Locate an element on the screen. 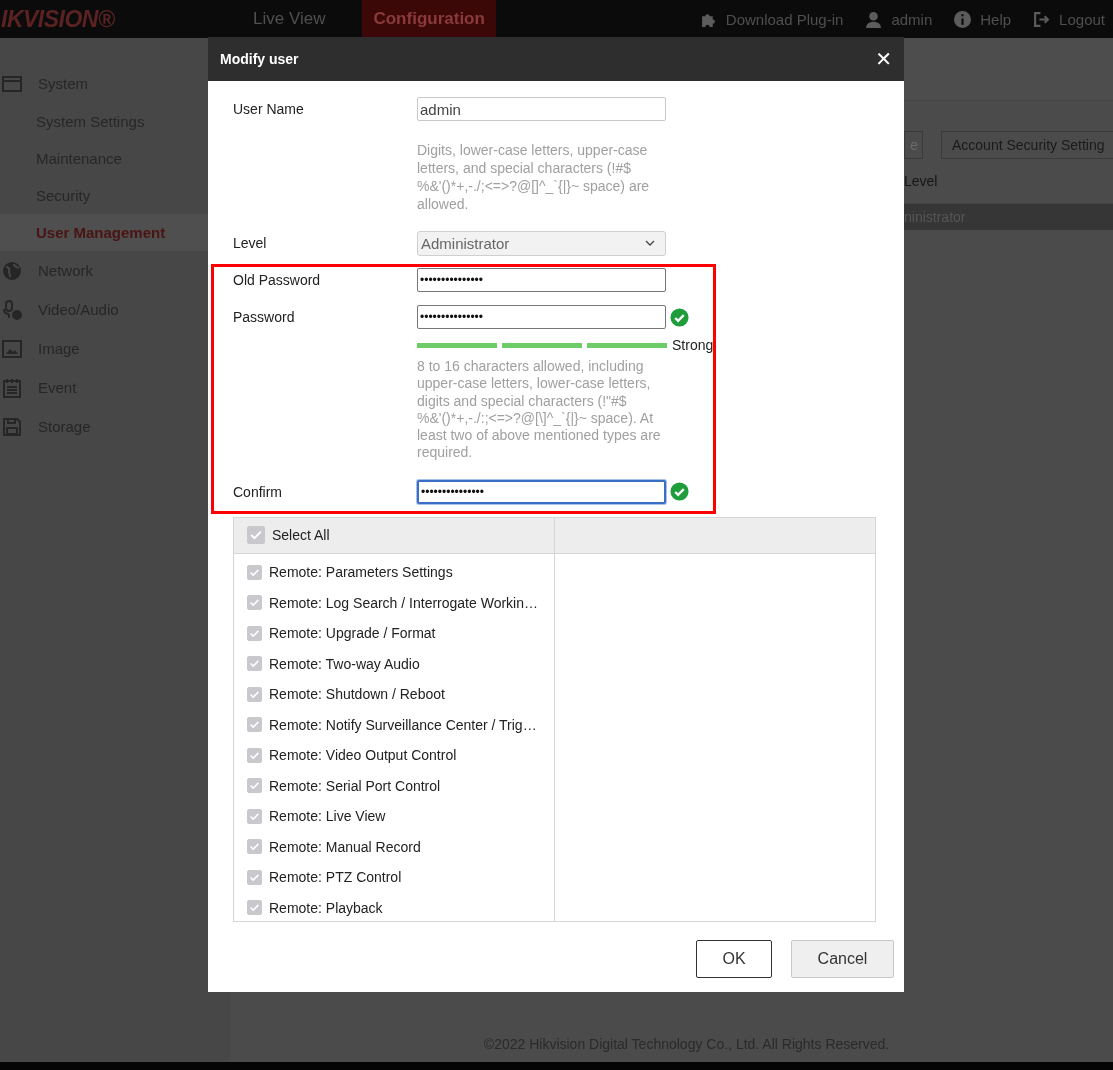  field-label: Password is located at coordinates (264, 317).